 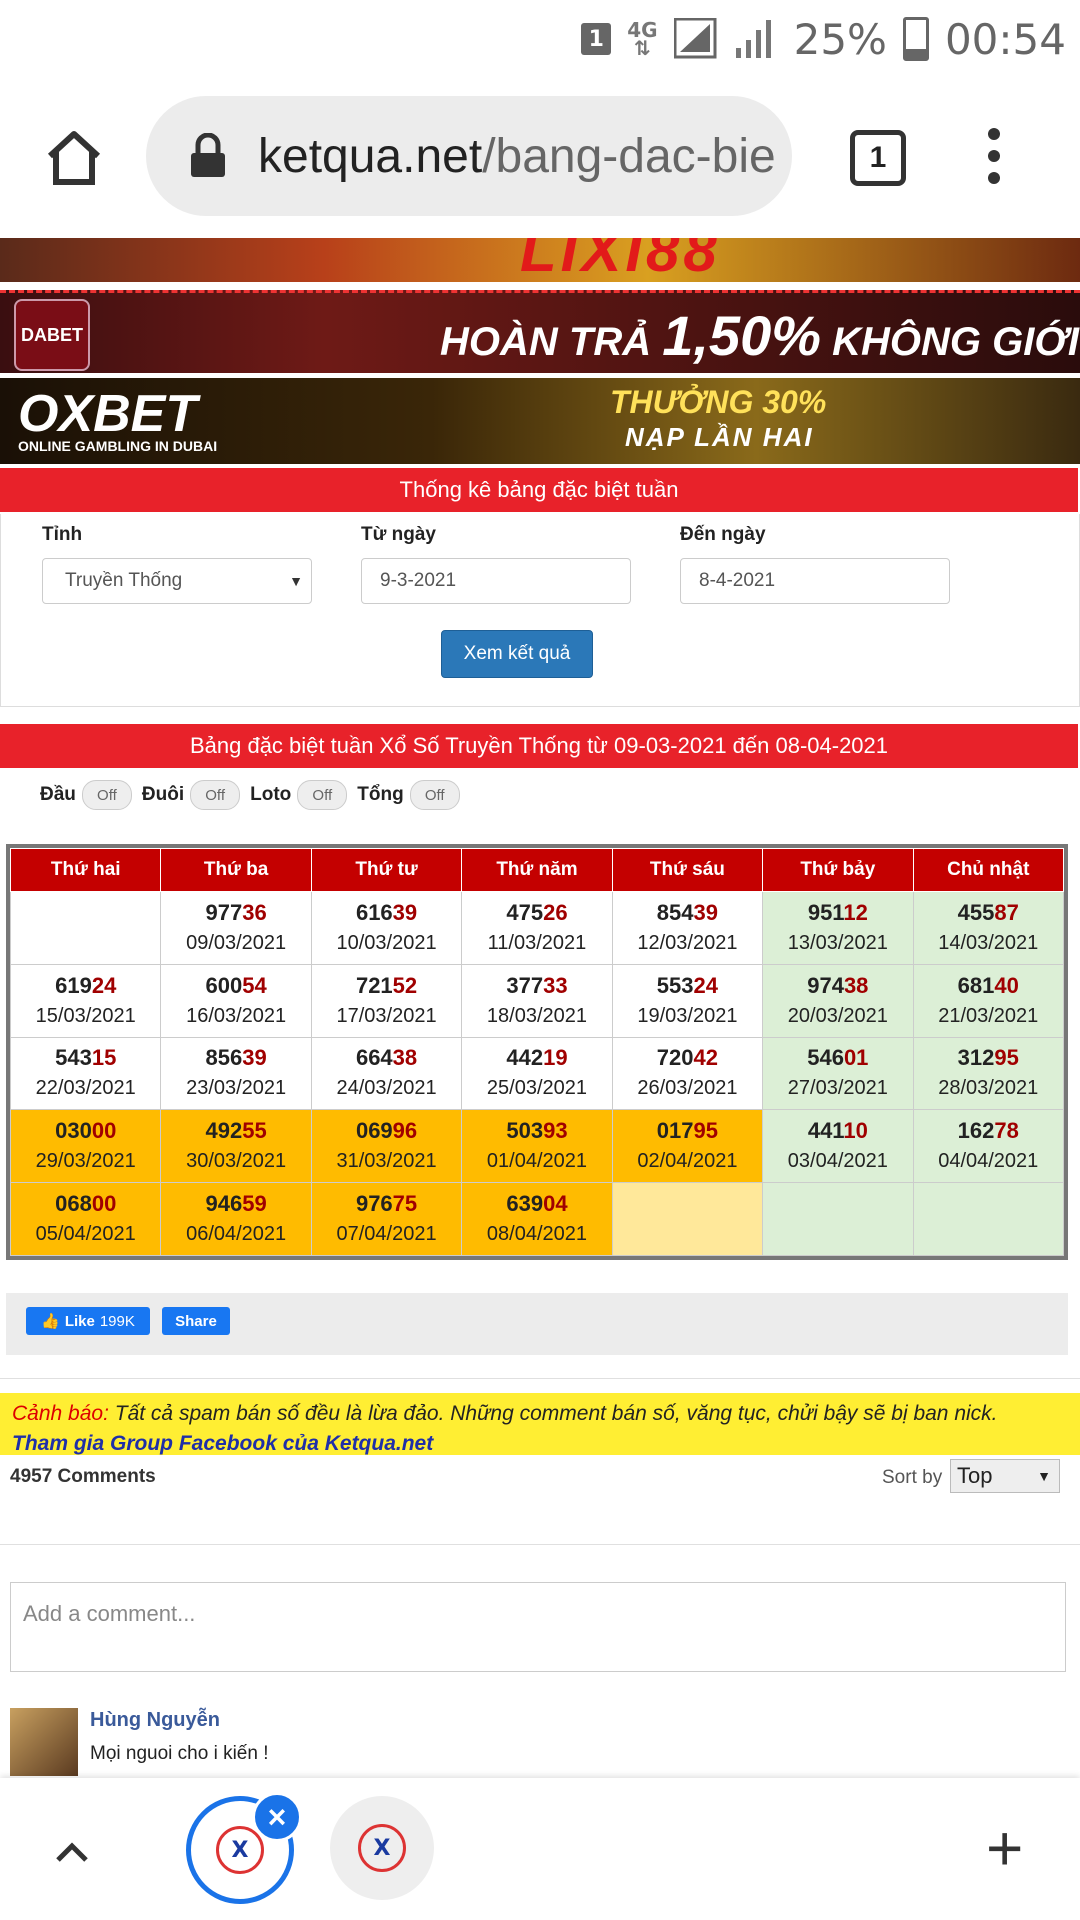 I want to click on ad-banner-oxbet-headline: THƯỞNG 30%, so click(x=718, y=402).